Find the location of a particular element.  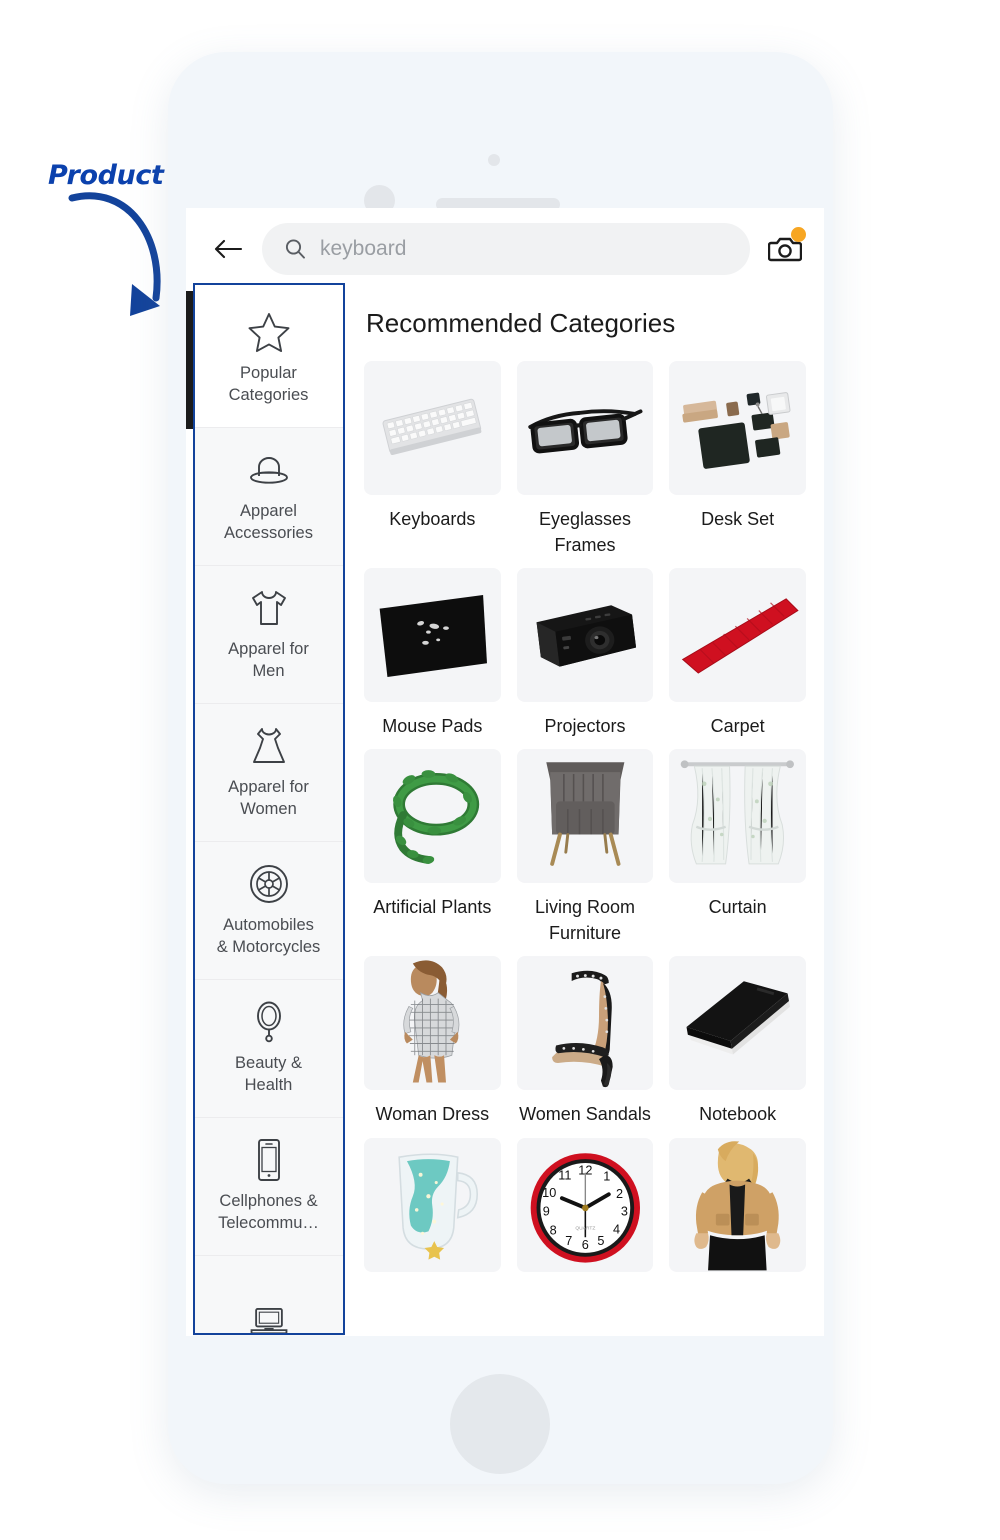

page-title: Recommended Categories is located at coordinates (521, 323).